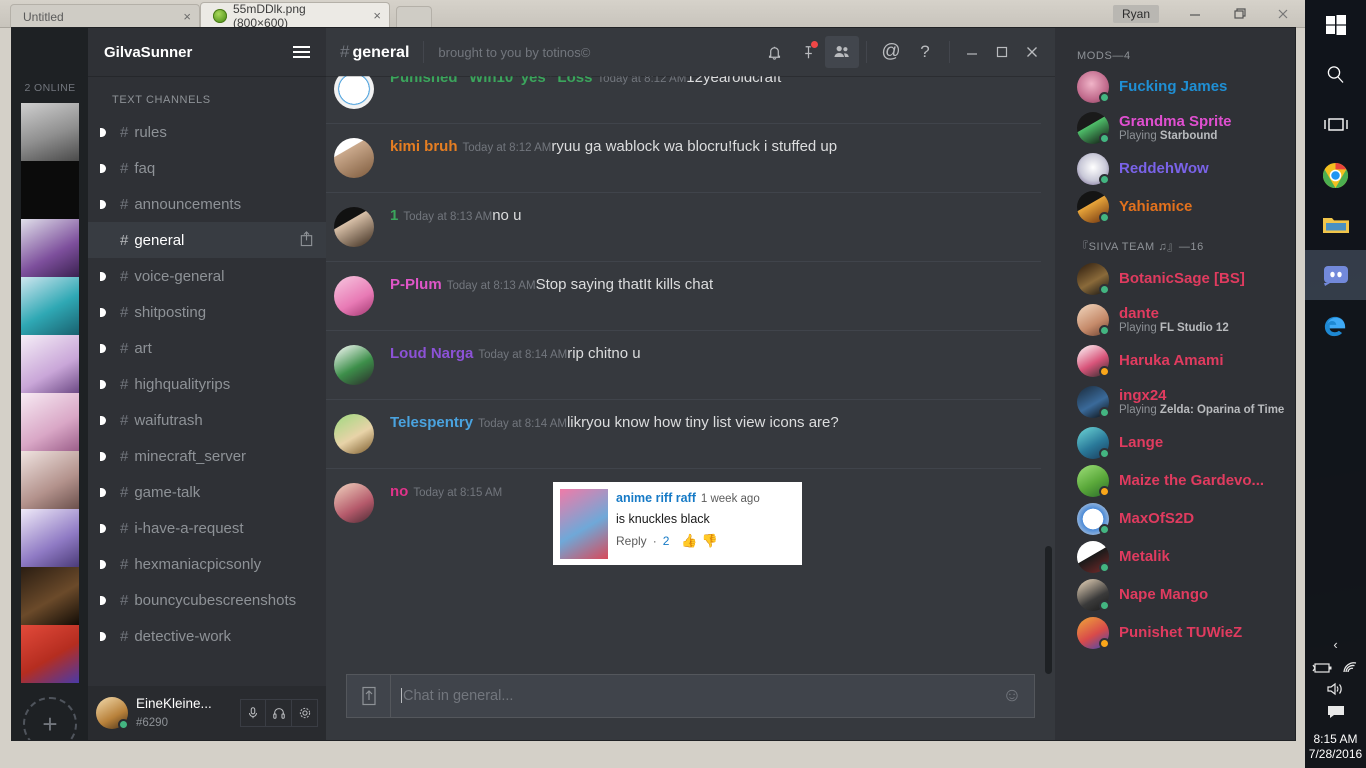 The height and width of the screenshot is (768, 1366). I want to click on hamburger-icon, so click(301, 52).